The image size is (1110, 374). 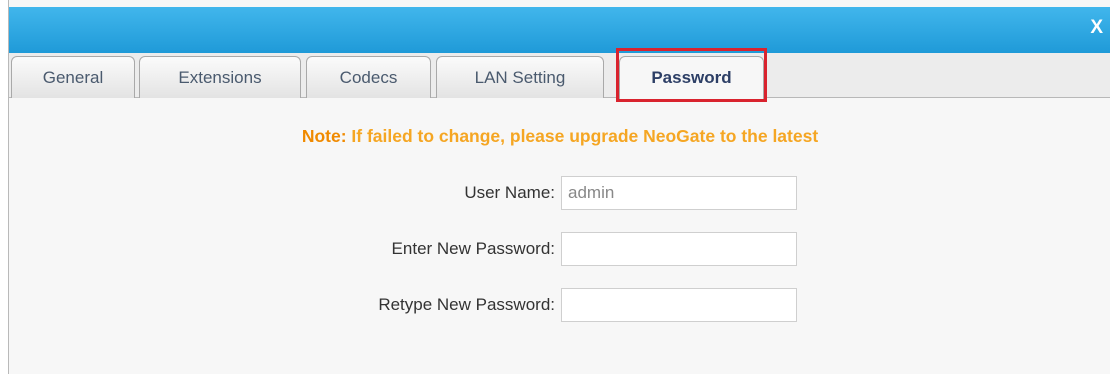 I want to click on username-field, so click(x=679, y=193).